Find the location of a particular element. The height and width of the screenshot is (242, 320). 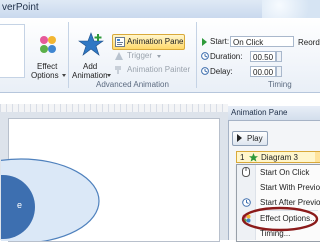

reorder-label: Reorde is located at coordinates (309, 42).